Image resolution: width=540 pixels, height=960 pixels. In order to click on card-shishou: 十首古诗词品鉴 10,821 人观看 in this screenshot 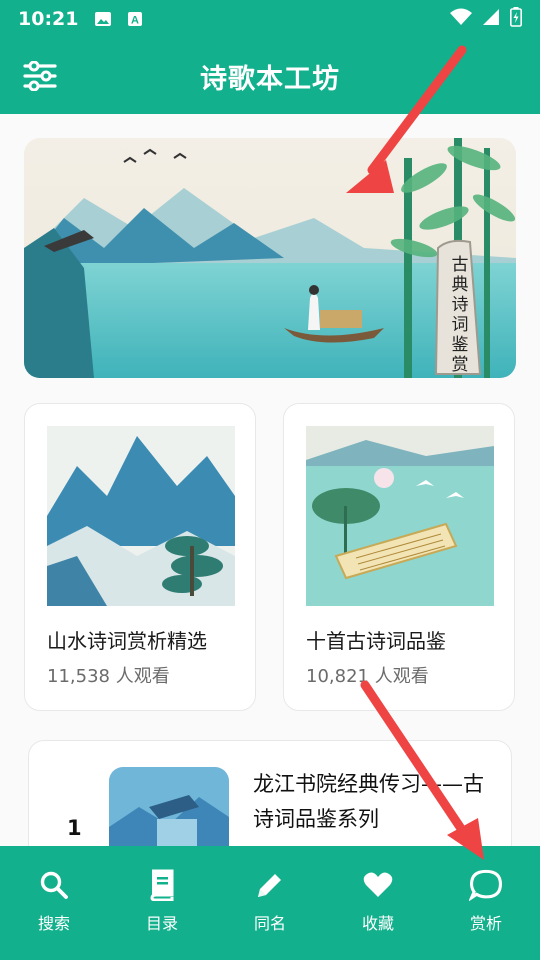, I will do `click(399, 557)`.